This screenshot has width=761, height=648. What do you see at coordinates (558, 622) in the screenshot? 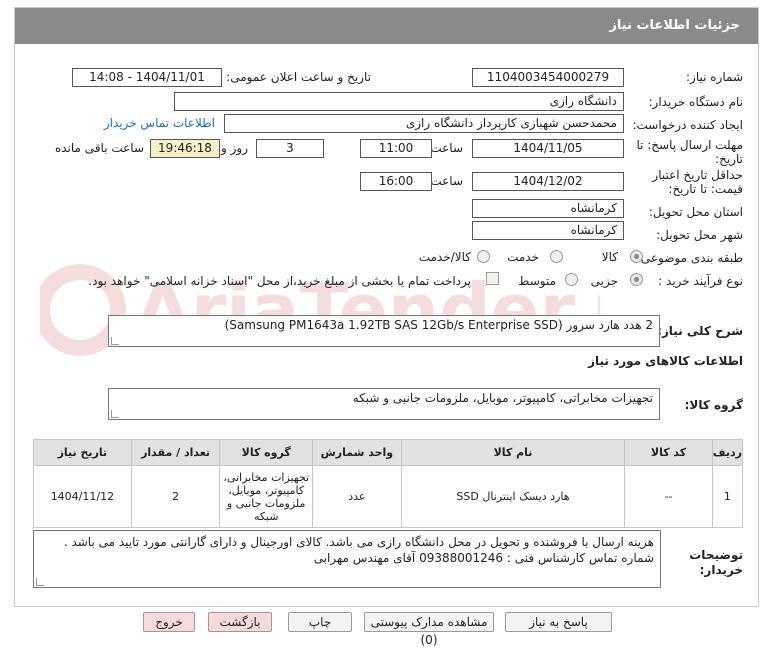
I see `reply-button: پاسخ به نیاز` at bounding box center [558, 622].